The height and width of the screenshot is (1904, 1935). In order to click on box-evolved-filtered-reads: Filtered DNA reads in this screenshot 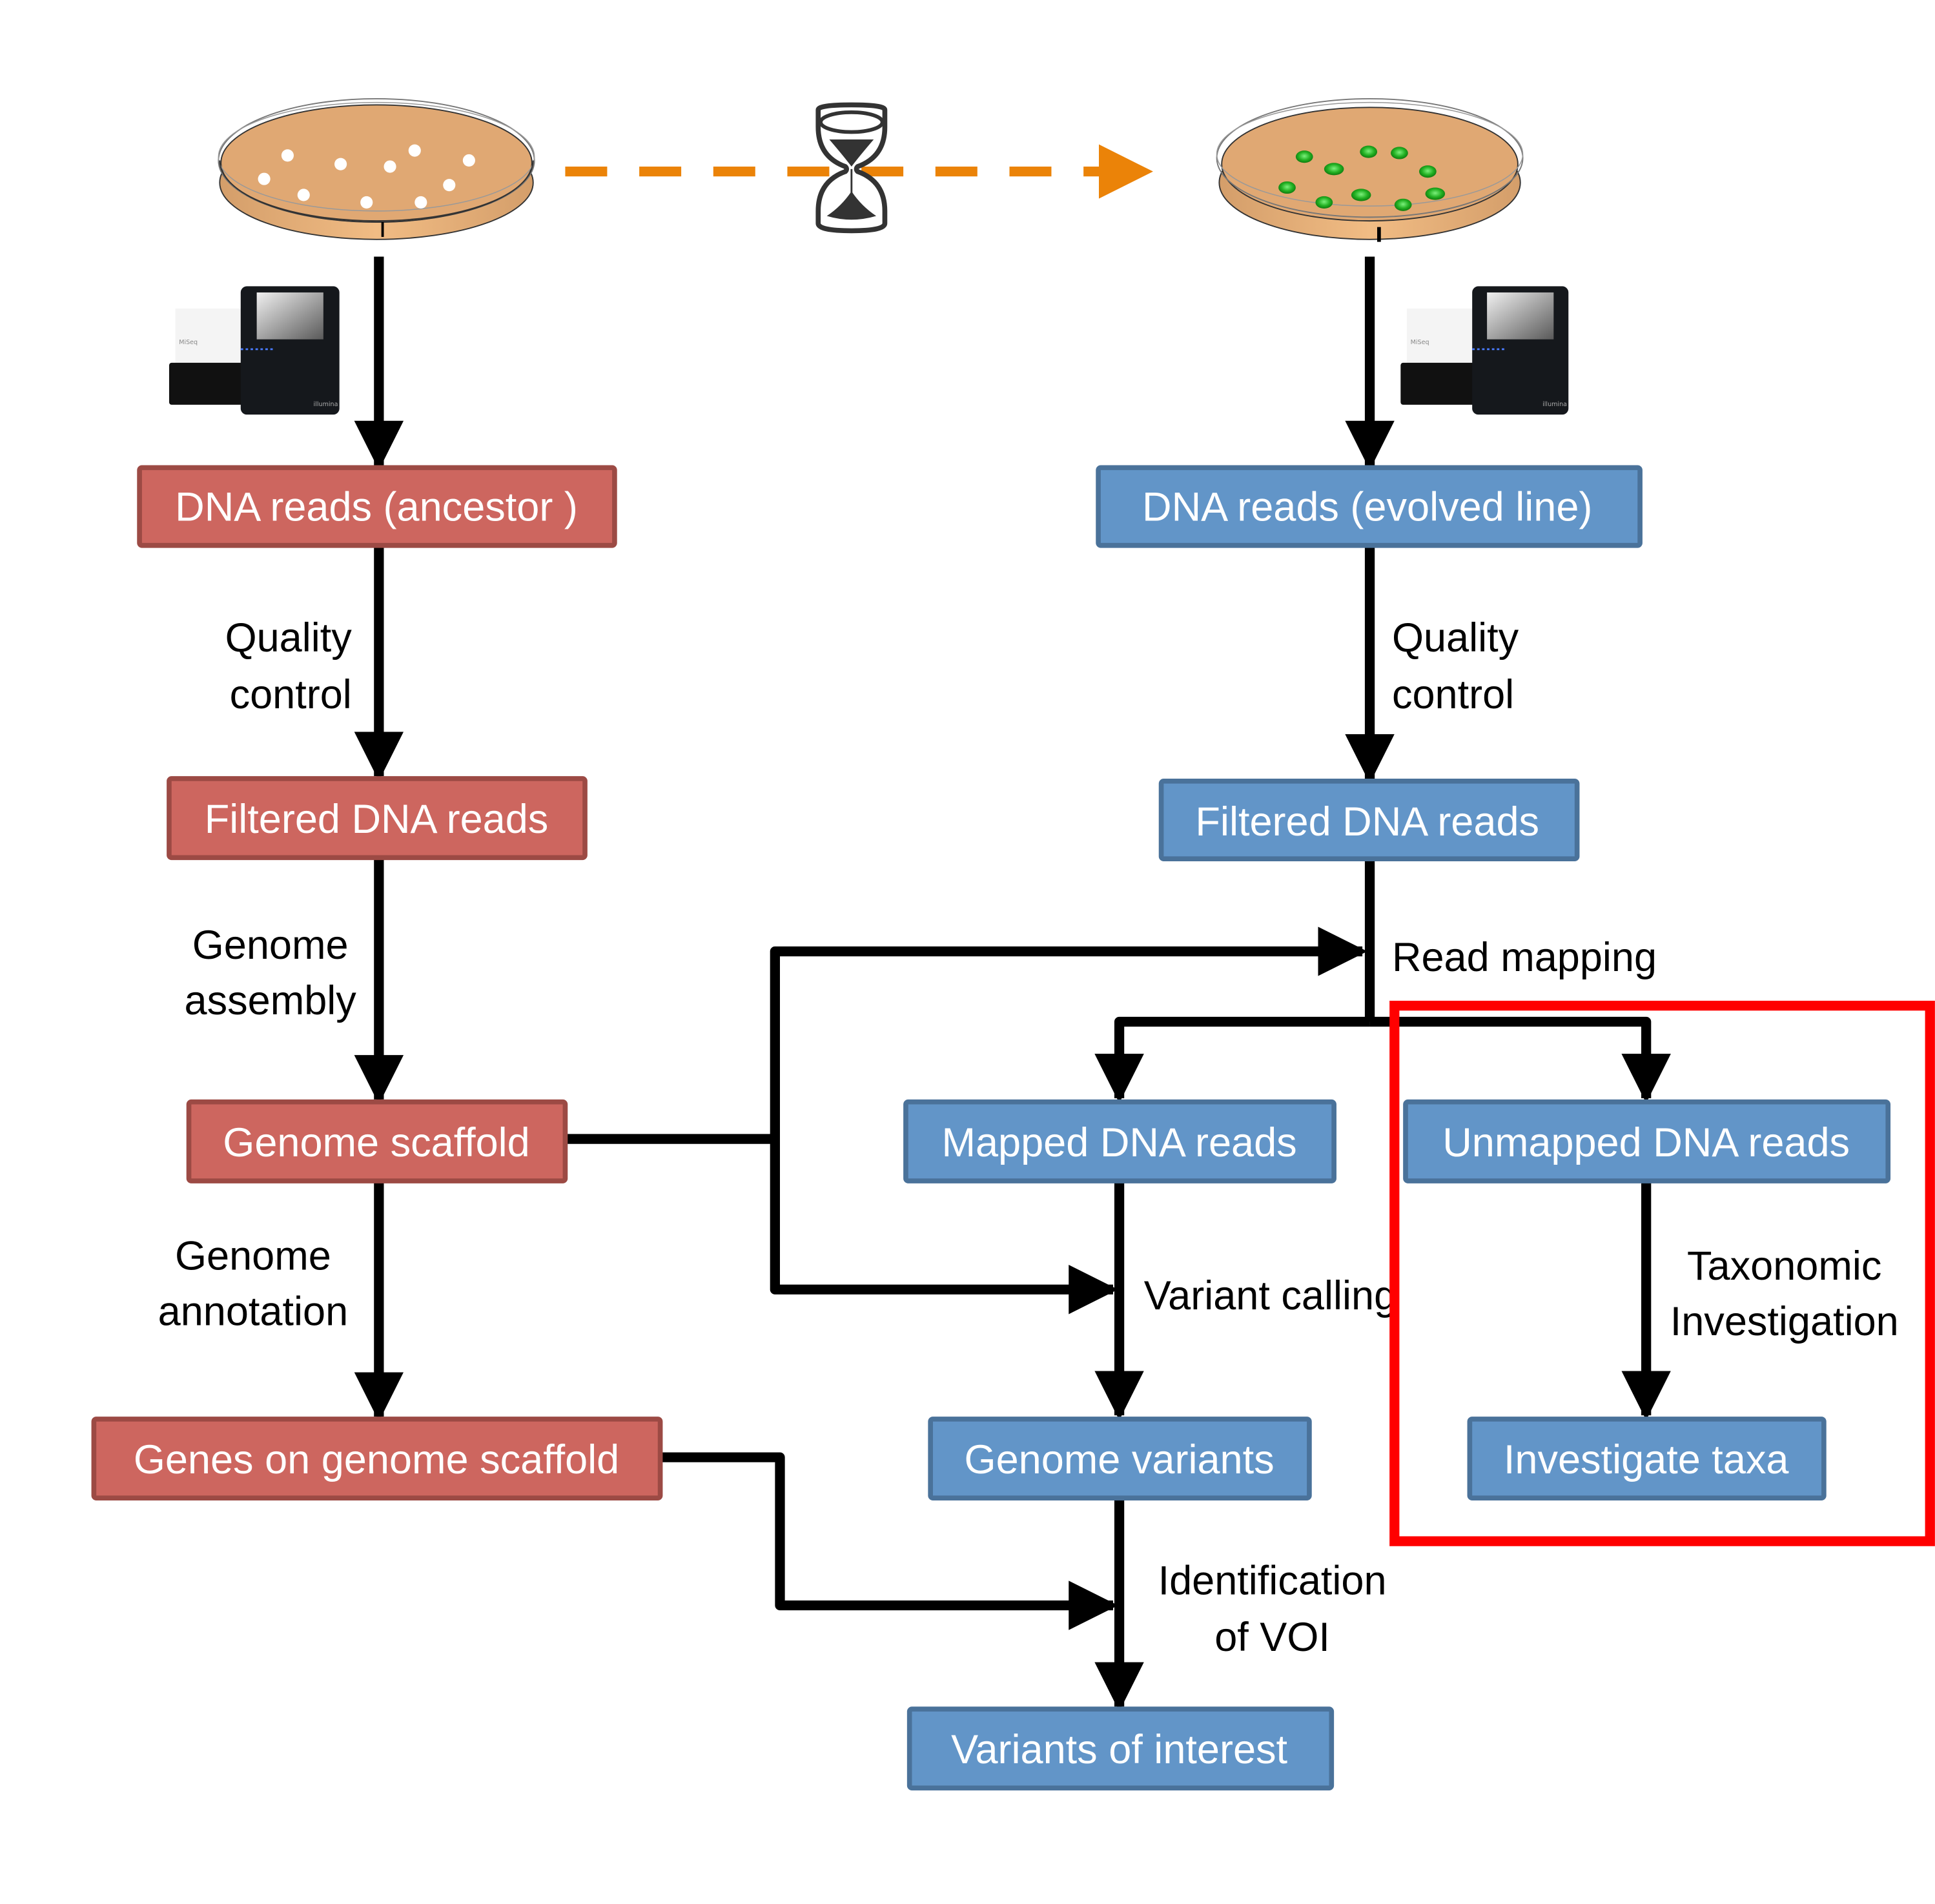, I will do `click(1369, 820)`.